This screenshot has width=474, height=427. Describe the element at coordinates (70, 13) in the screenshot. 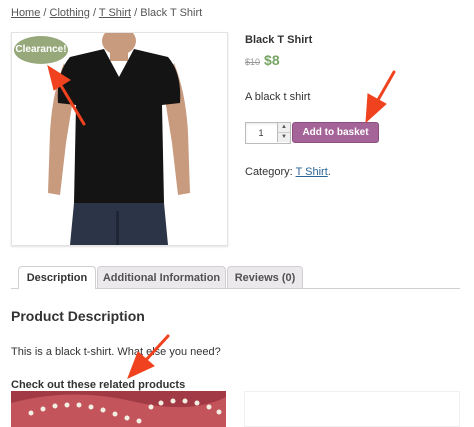

I see `breadcrumb-clothing-link: Clothing` at that location.